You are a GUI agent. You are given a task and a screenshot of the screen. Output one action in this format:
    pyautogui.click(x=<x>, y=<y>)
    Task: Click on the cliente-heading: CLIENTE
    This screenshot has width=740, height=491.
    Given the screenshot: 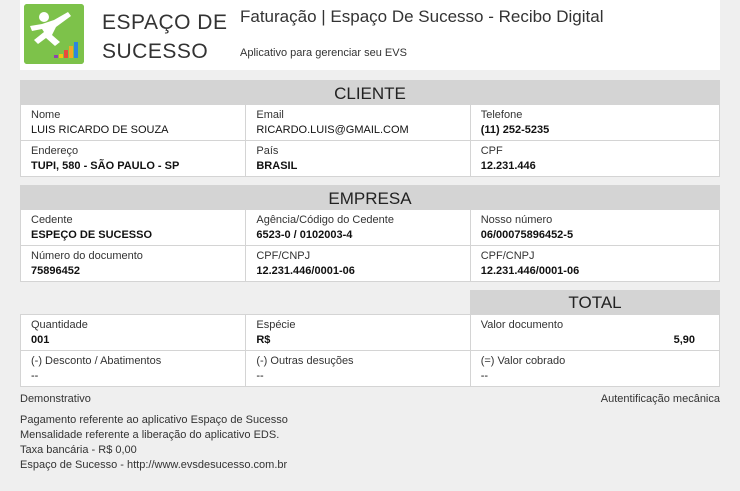 What is the action you would take?
    pyautogui.click(x=370, y=93)
    